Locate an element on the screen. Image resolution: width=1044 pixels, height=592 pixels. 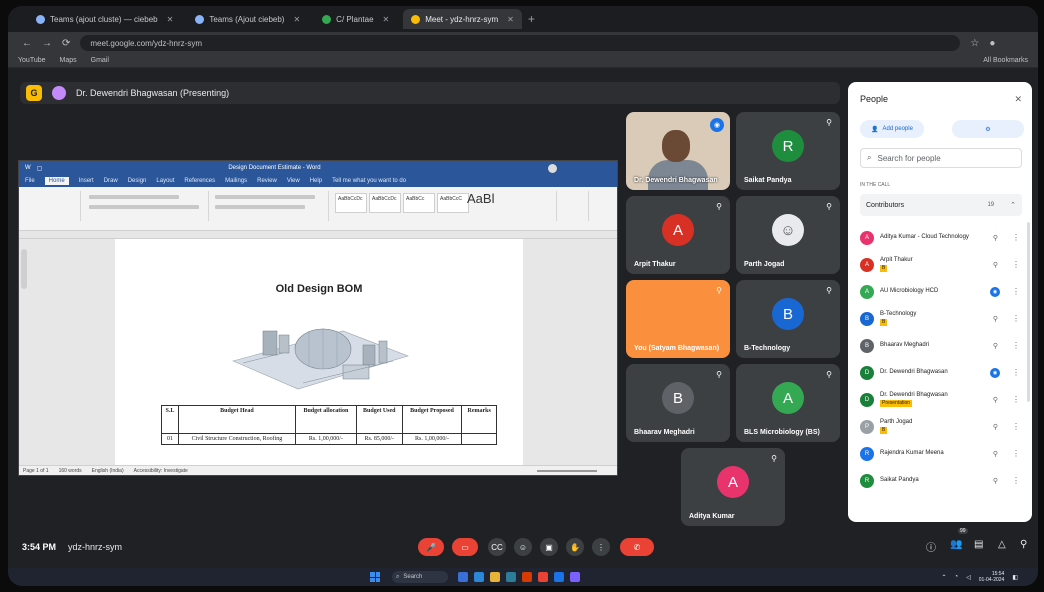
volume-icon: ◁ is located at coordinates (968, 577).